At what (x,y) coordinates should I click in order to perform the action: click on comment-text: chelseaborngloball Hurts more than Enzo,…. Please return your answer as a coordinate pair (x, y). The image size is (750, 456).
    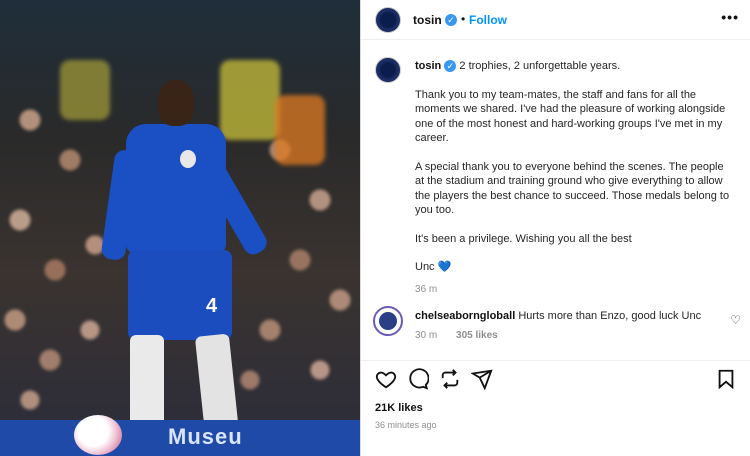
    Looking at the image, I should click on (565, 316).